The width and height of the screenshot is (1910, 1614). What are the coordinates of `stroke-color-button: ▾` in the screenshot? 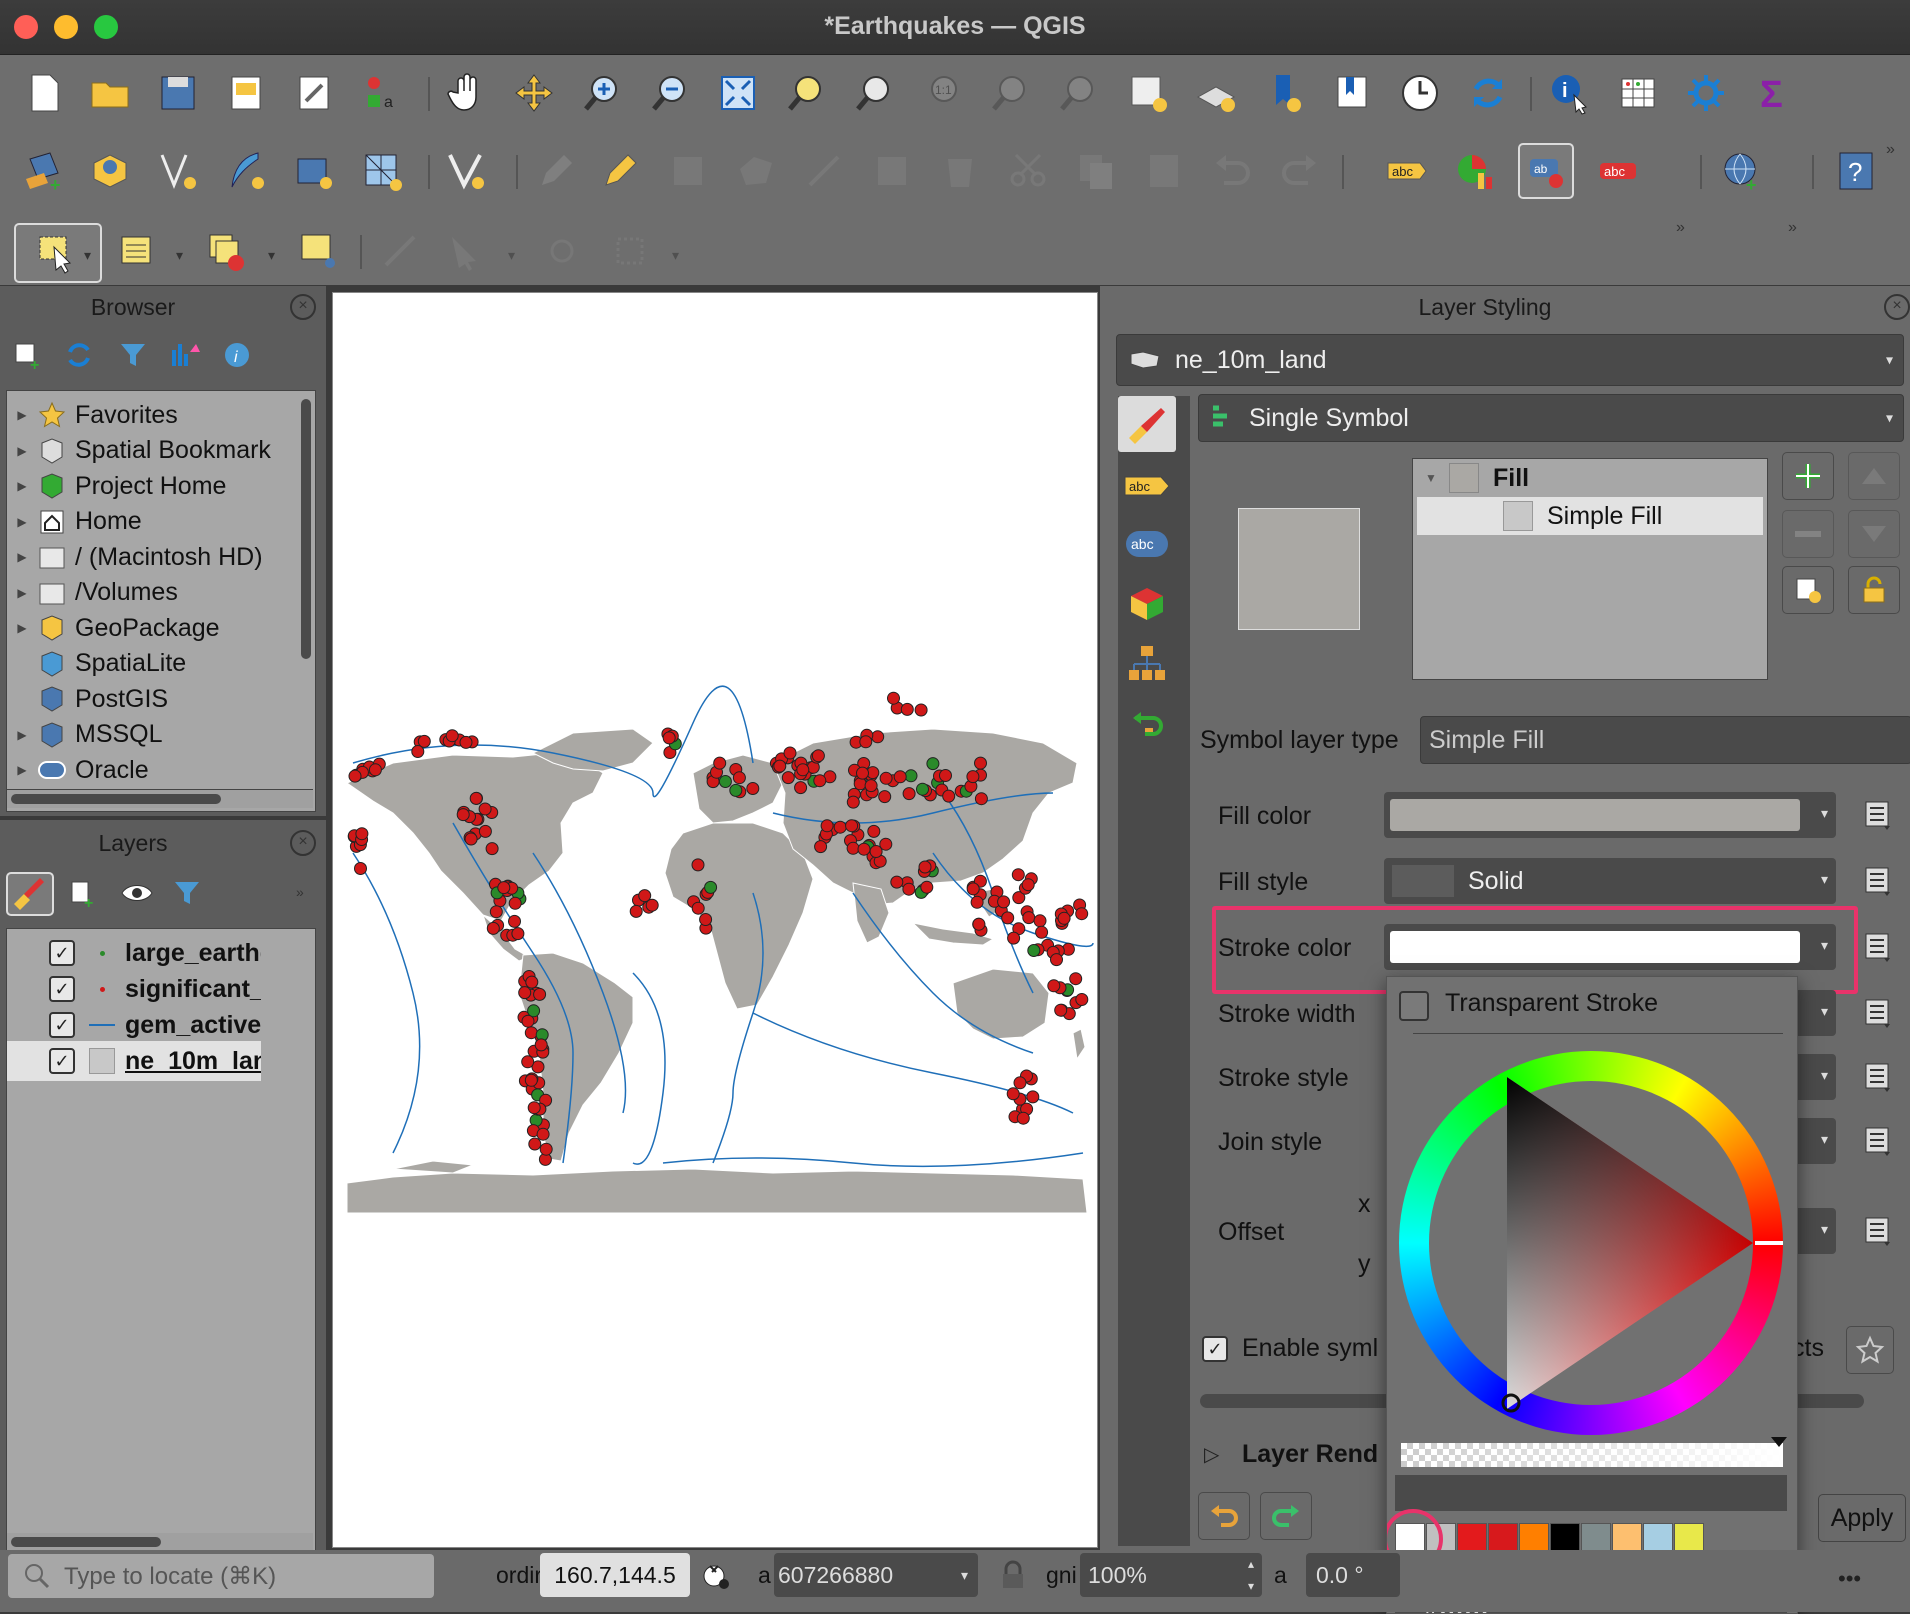 It's located at (1610, 947).